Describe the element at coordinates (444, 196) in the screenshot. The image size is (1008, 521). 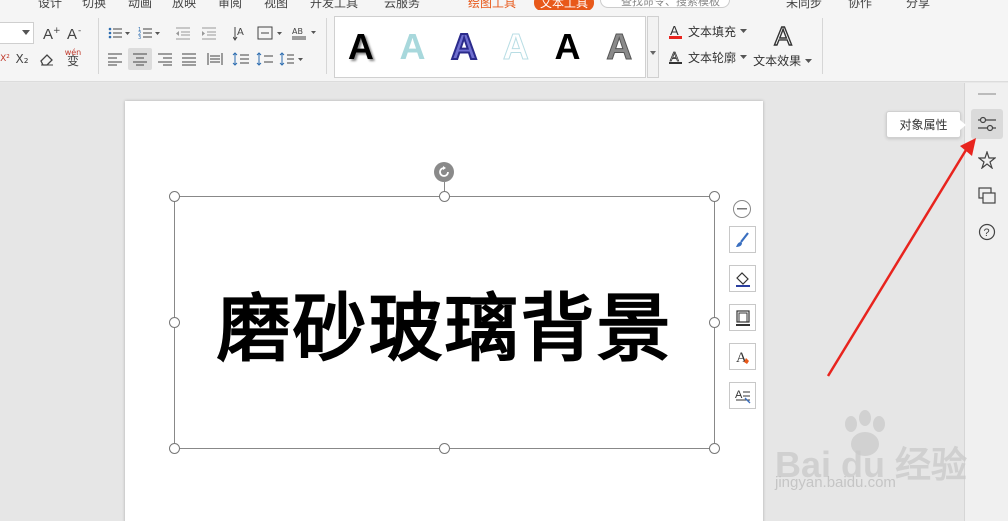
I see `resize-handle-top` at that location.